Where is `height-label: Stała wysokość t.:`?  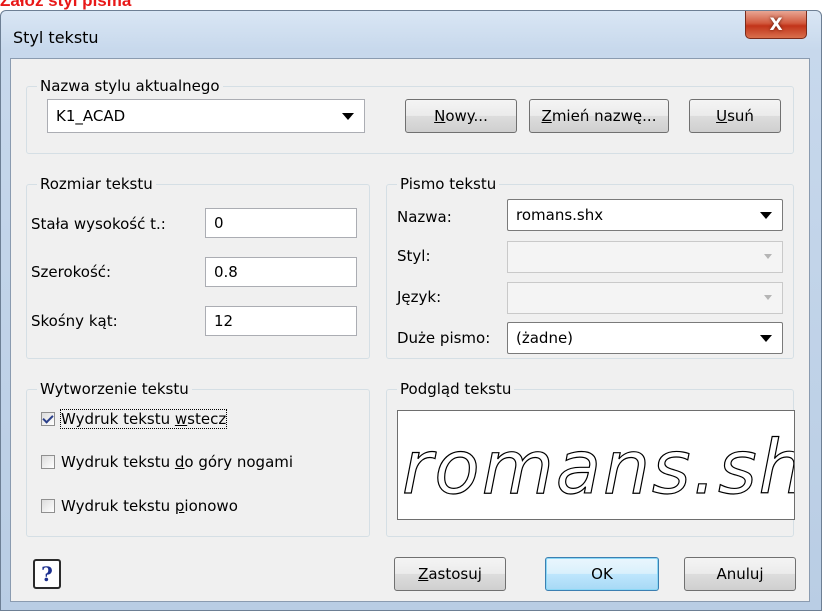 height-label: Stała wysokość t.: is located at coordinates (98, 224).